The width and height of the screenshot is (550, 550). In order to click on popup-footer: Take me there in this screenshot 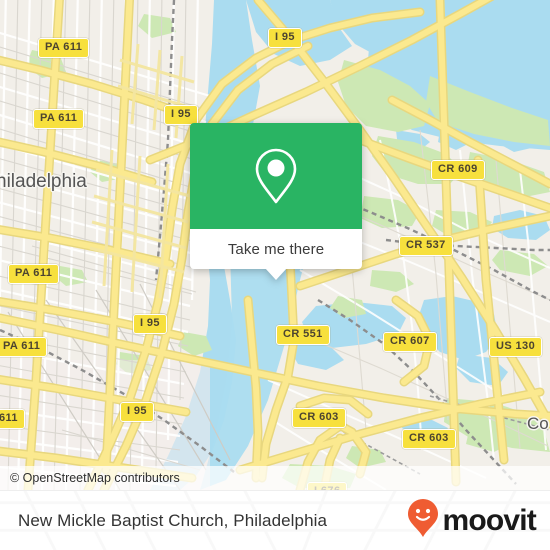, I will do `click(276, 249)`.